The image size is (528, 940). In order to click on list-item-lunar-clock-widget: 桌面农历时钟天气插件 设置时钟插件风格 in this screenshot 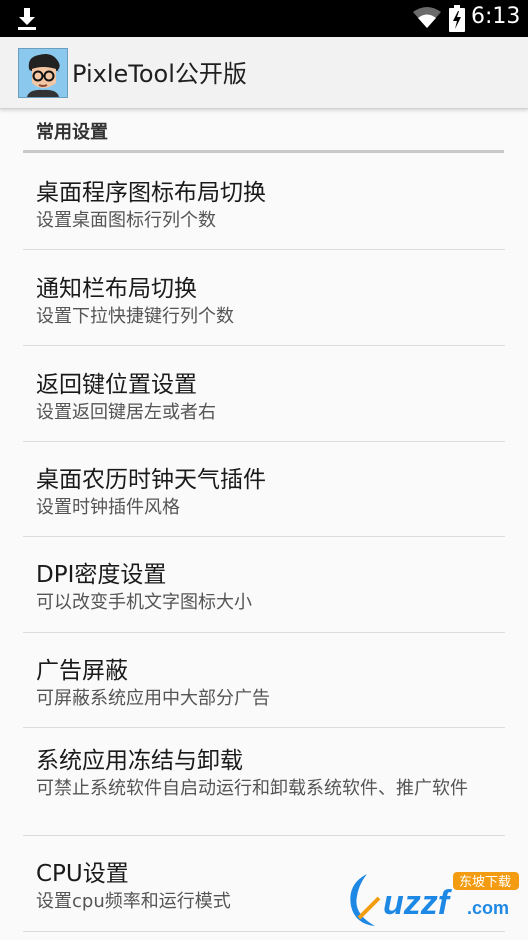, I will do `click(264, 489)`.